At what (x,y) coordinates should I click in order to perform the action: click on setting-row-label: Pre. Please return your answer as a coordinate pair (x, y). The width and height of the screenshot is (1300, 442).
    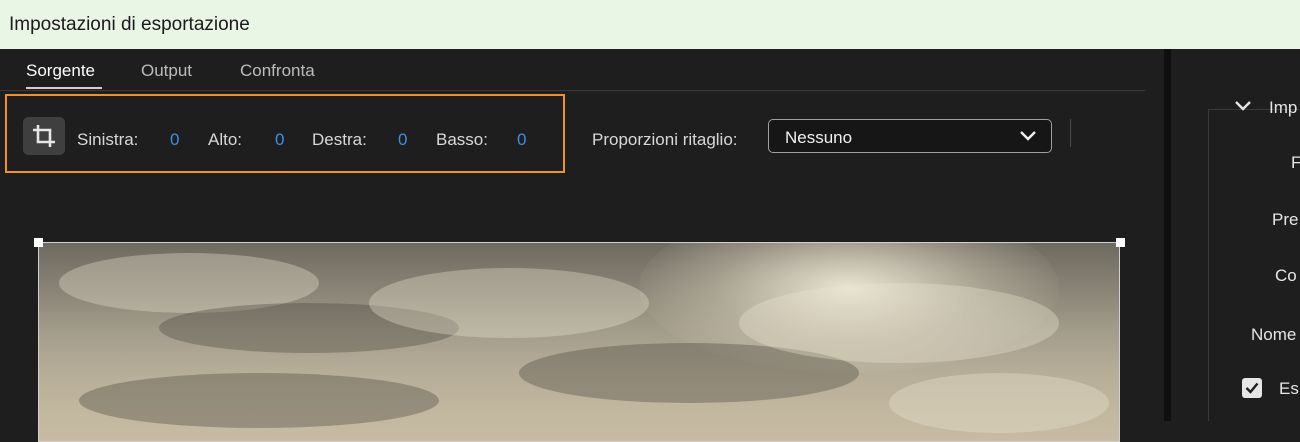
    Looking at the image, I should click on (1285, 219).